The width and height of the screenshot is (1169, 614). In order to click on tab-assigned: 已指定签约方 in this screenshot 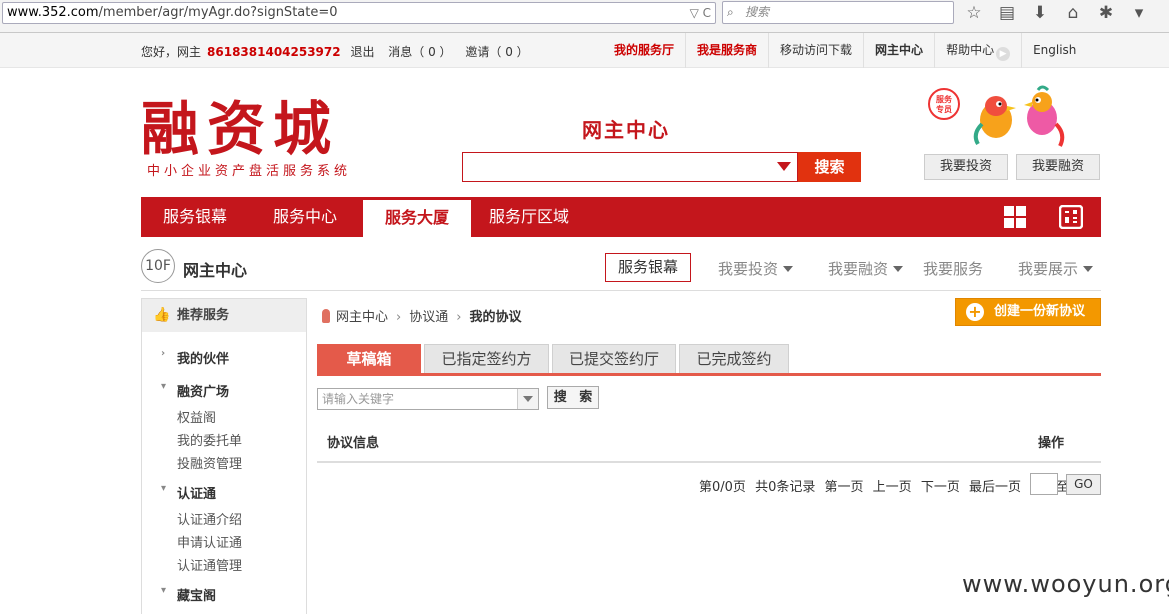, I will do `click(486, 358)`.